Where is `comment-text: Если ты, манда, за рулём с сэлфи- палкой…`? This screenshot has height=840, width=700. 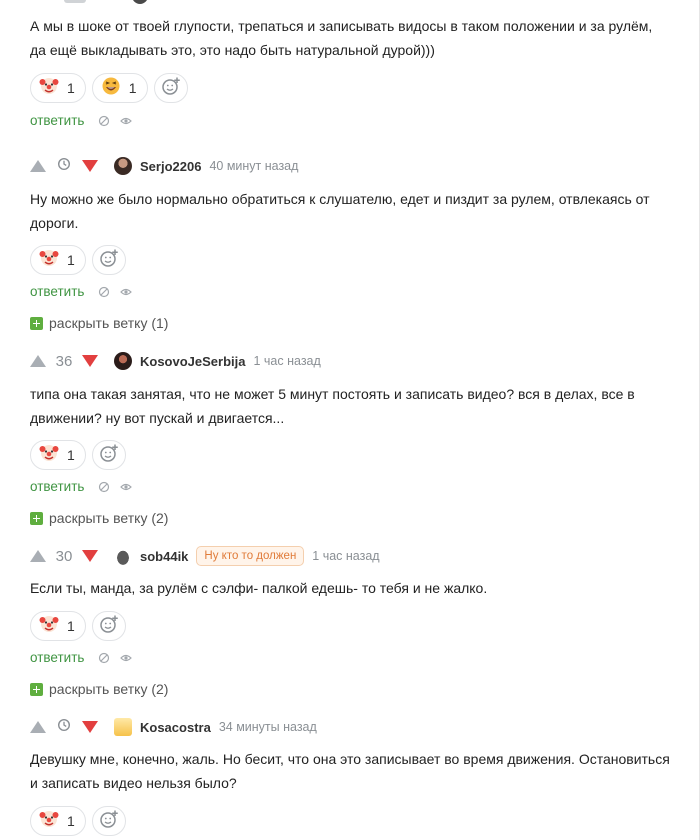 comment-text: Если ты, манда, за рулём с сэлфи- палкой… is located at coordinates (259, 588).